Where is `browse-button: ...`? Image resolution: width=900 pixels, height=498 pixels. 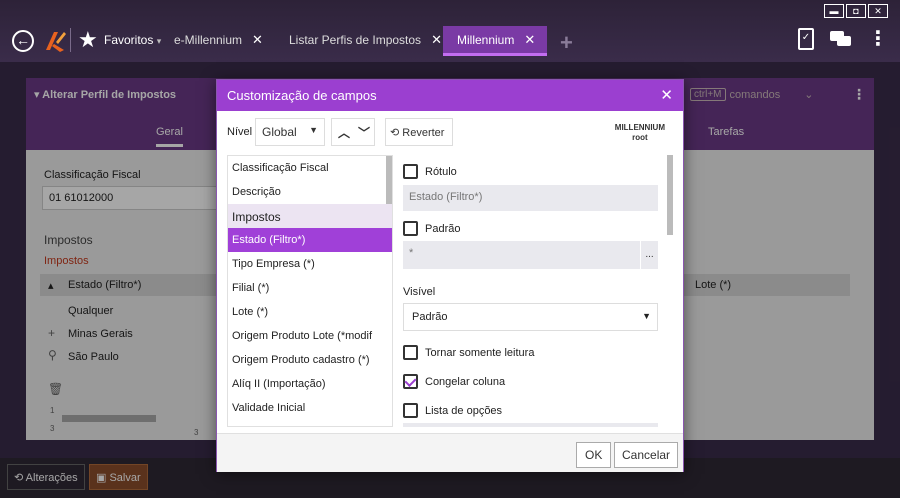
browse-button: ... is located at coordinates (649, 255).